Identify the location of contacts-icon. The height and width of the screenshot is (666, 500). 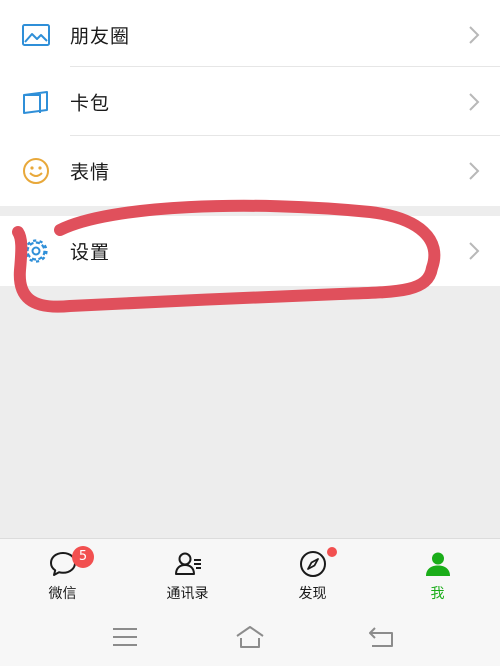
(188, 564).